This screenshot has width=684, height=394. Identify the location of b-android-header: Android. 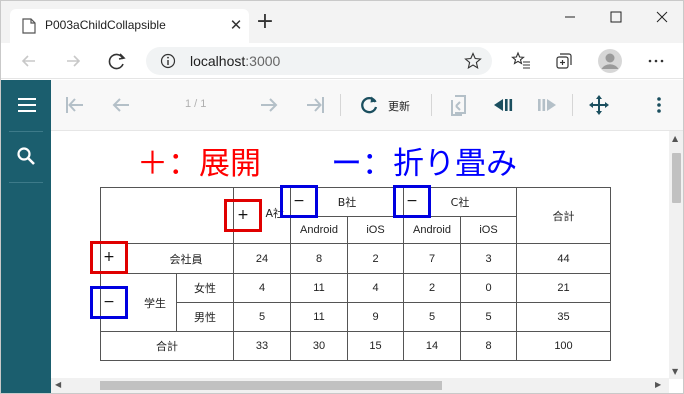
(319, 230).